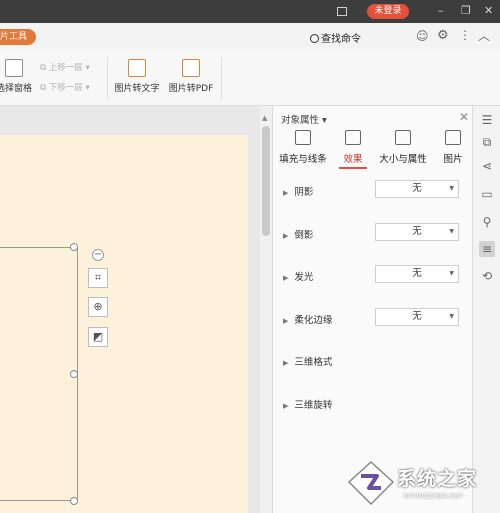  I want to click on row-shadow: ▶ 阴影, so click(298, 191).